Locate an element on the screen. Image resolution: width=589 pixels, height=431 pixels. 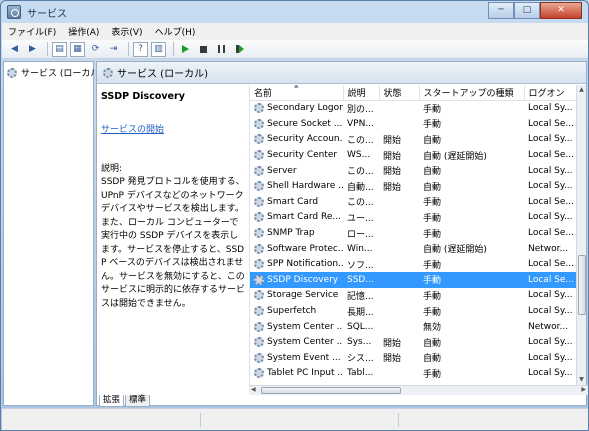
menu-file: ファイル(F) is located at coordinates (32, 31).